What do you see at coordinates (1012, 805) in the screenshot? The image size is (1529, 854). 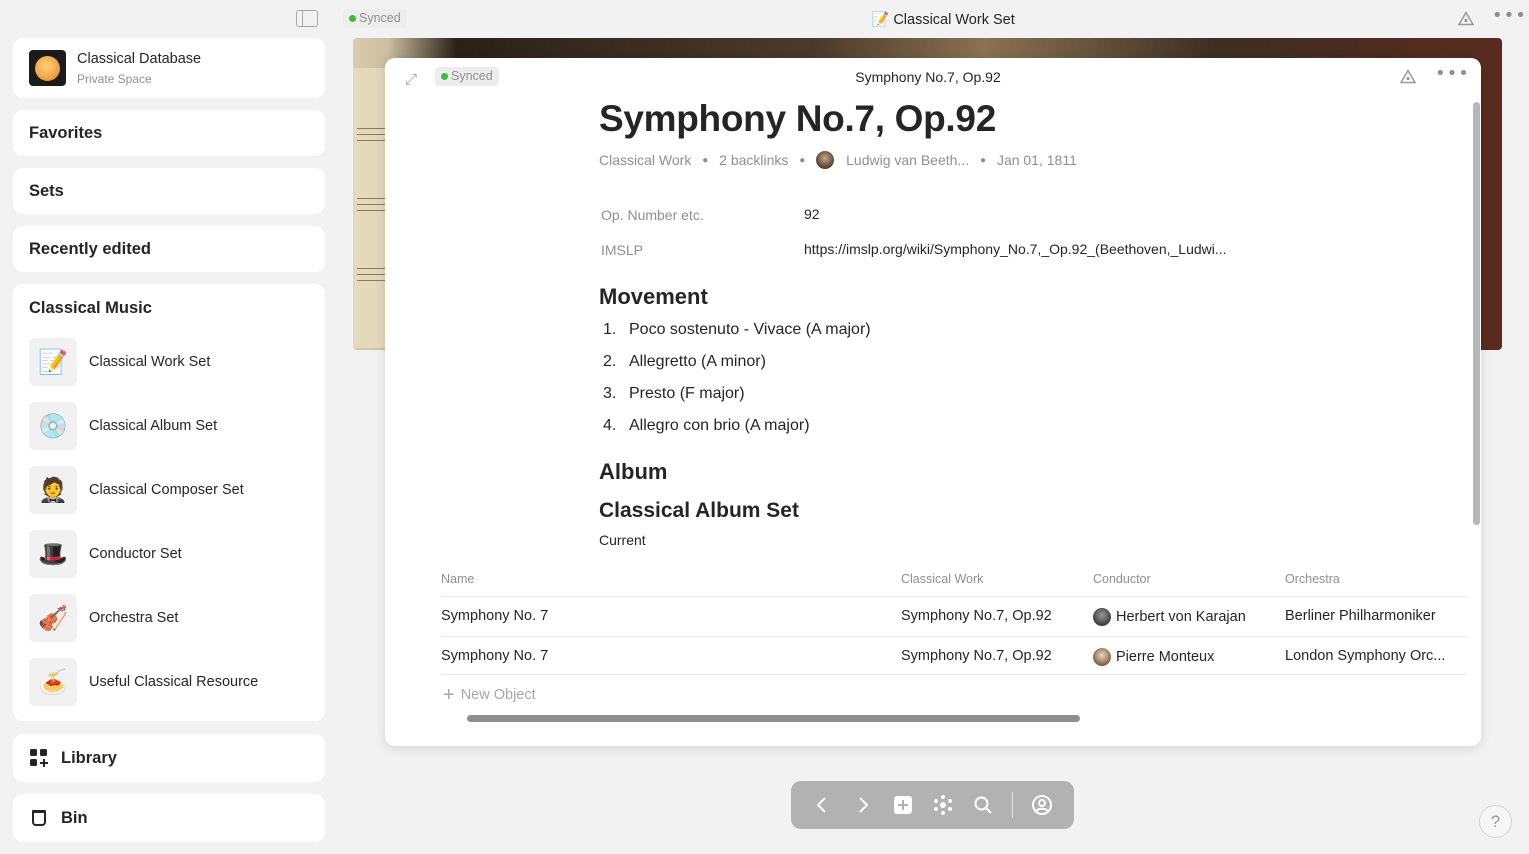 I see `nav-divider` at bounding box center [1012, 805].